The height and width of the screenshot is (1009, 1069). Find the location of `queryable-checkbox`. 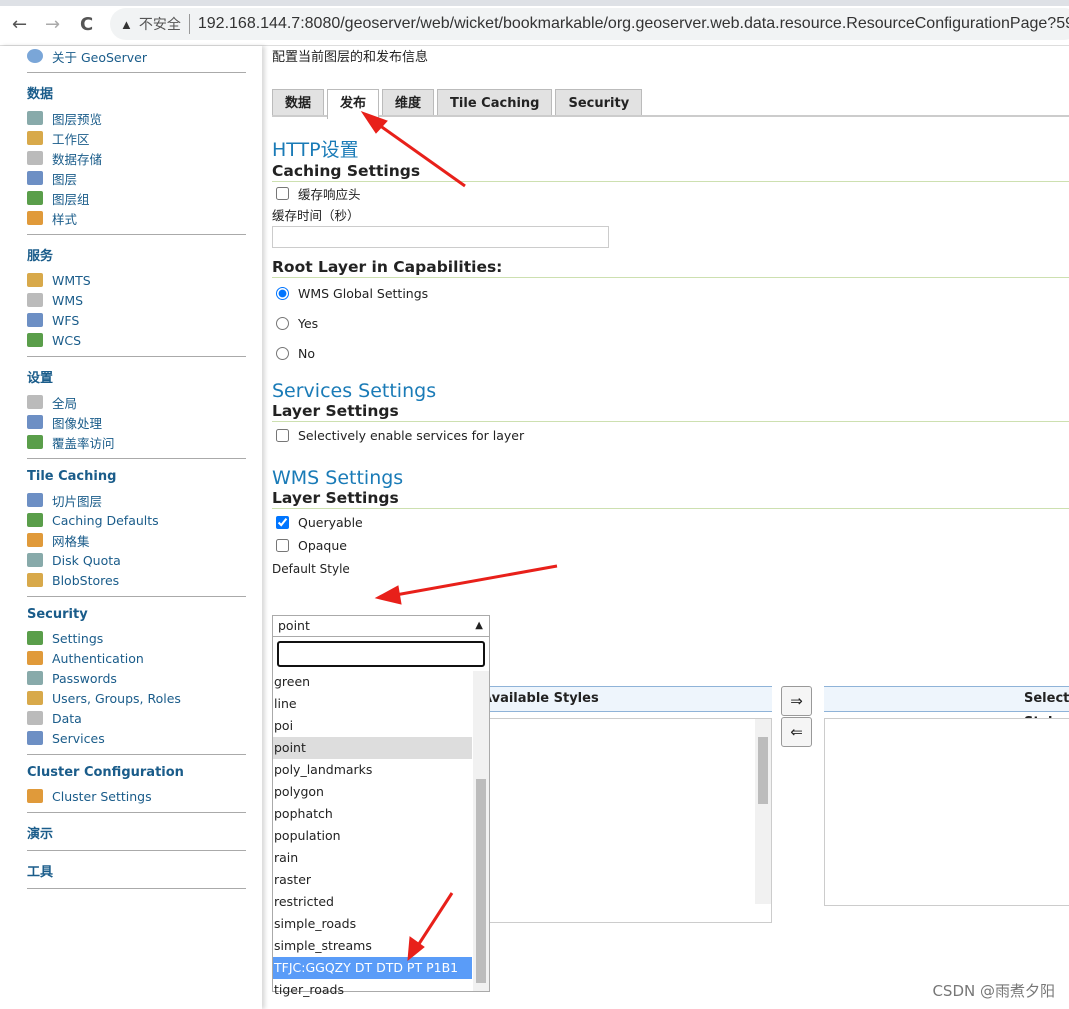

queryable-checkbox is located at coordinates (282, 522).